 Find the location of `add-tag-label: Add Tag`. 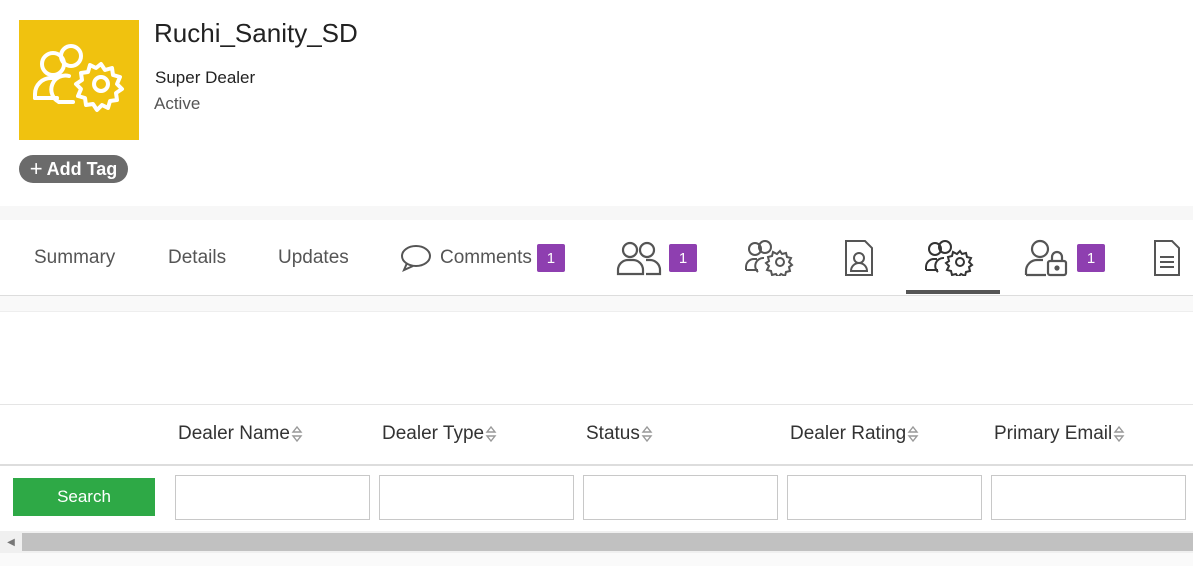

add-tag-label: Add Tag is located at coordinates (82, 168).